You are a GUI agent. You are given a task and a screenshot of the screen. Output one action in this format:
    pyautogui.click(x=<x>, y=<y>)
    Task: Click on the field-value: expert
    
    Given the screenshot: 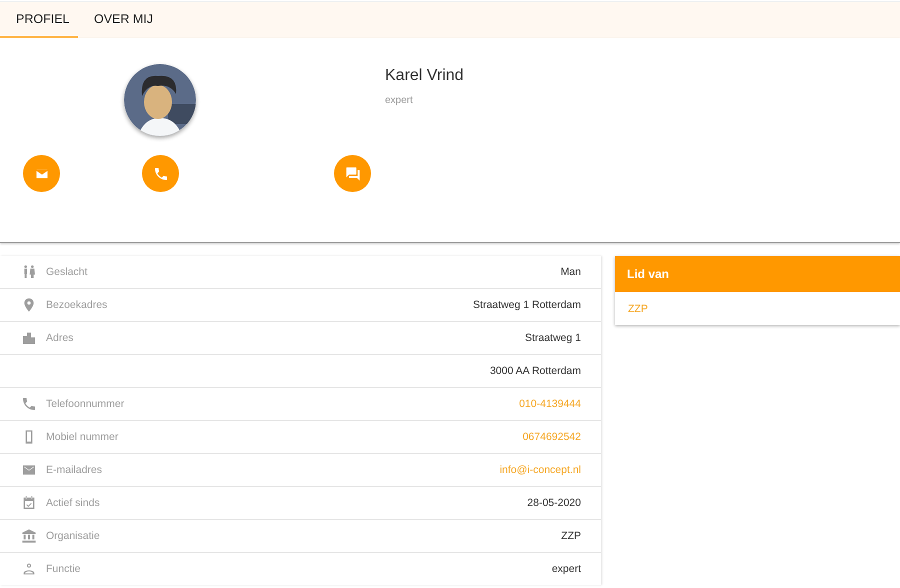 What is the action you would take?
    pyautogui.click(x=567, y=569)
    